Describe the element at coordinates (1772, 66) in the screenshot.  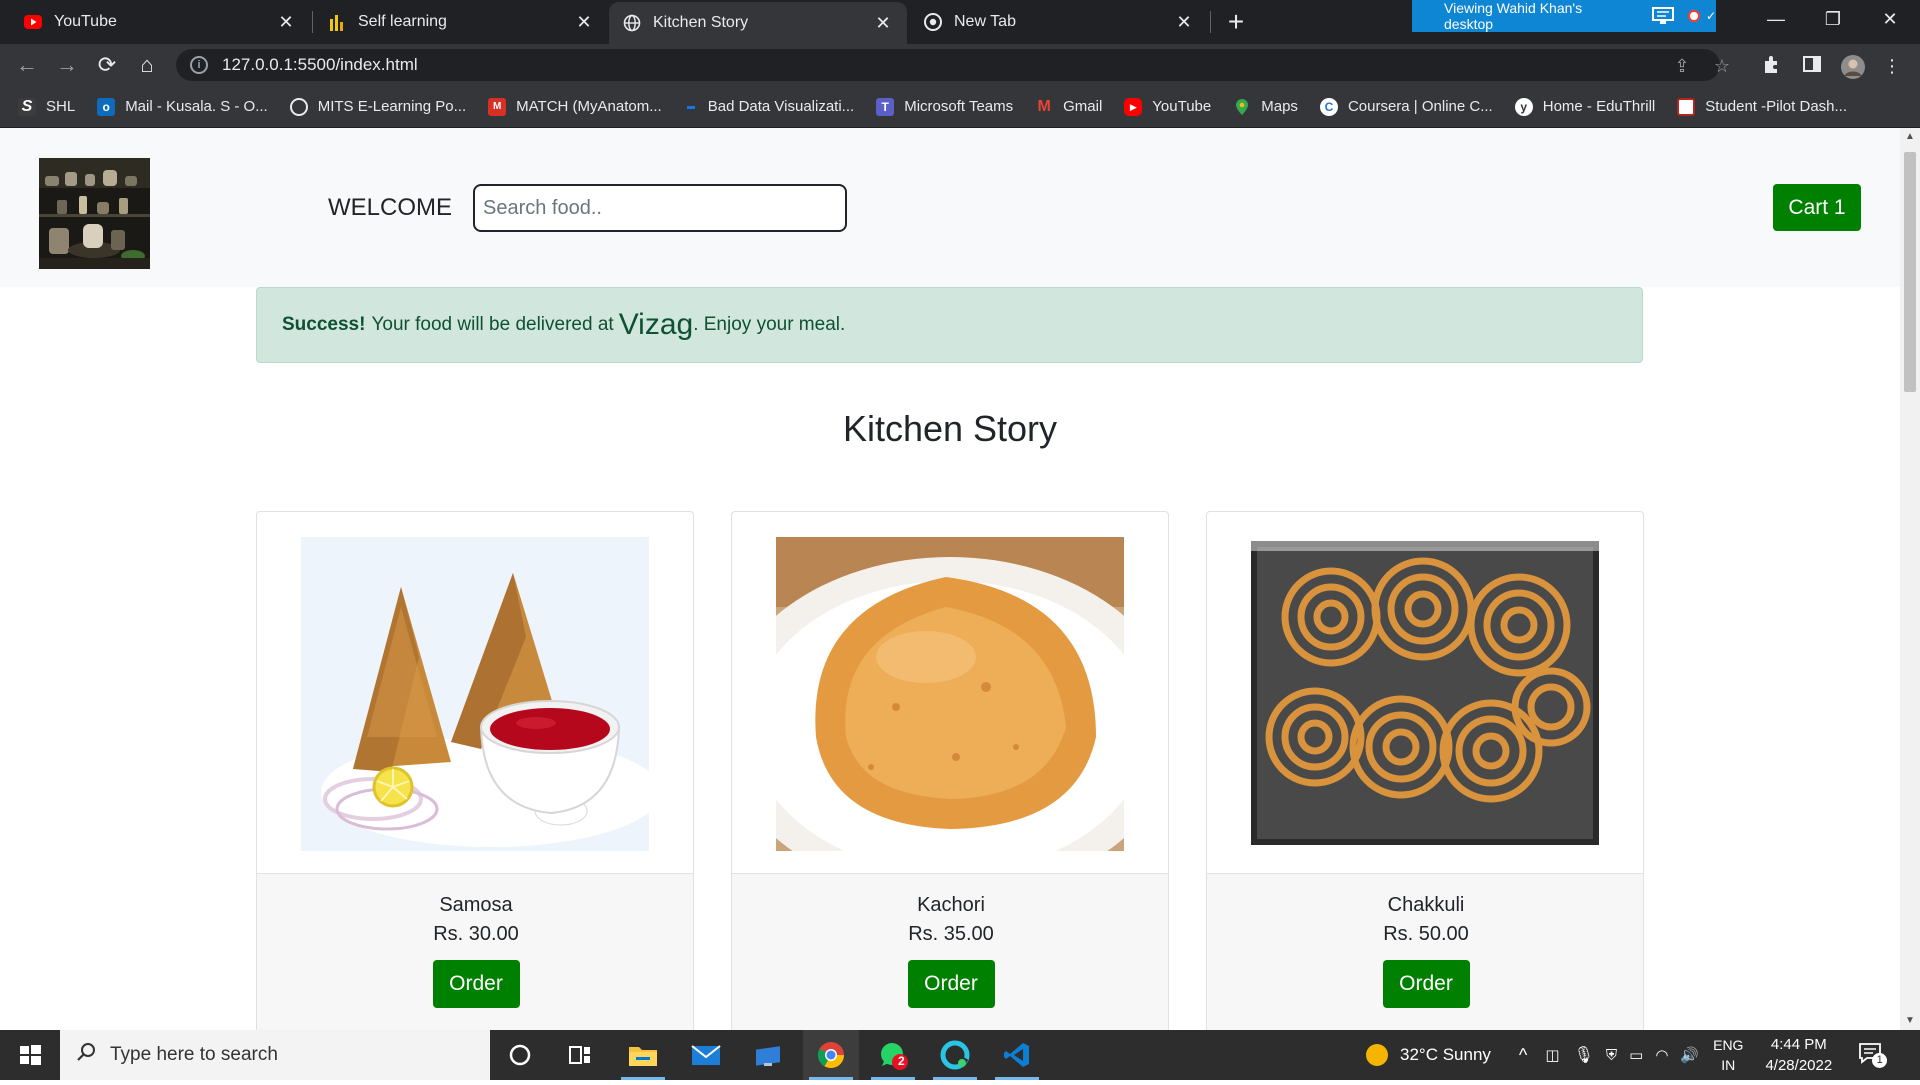
I see `extensions-icon` at that location.